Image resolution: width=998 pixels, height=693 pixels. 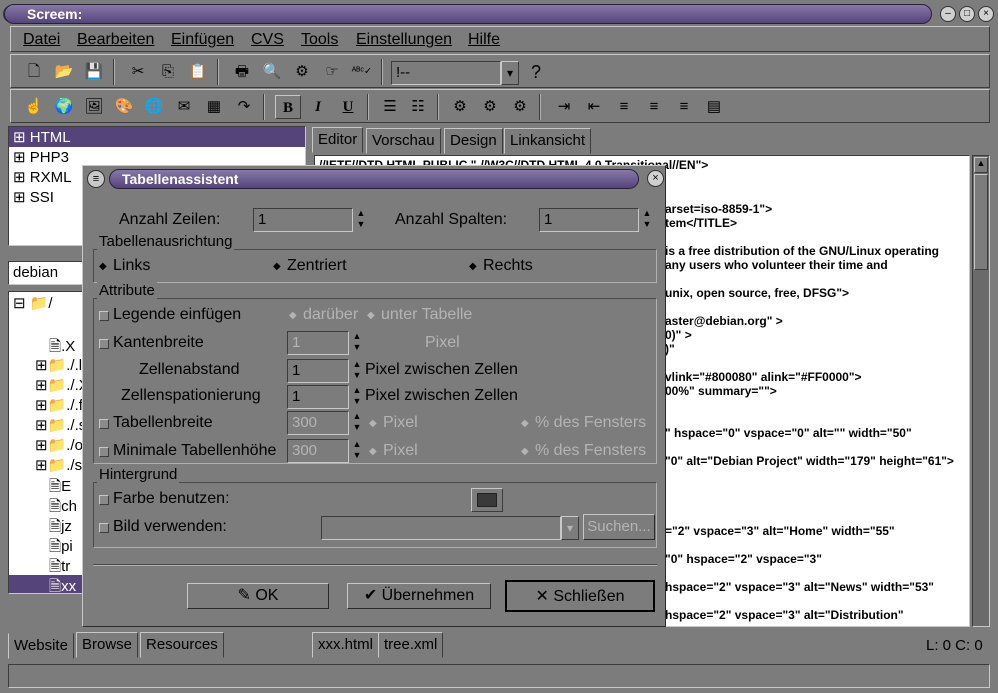 What do you see at coordinates (357, 451) in the screenshot?
I see `min-height-spinner: ▲ ▼` at bounding box center [357, 451].